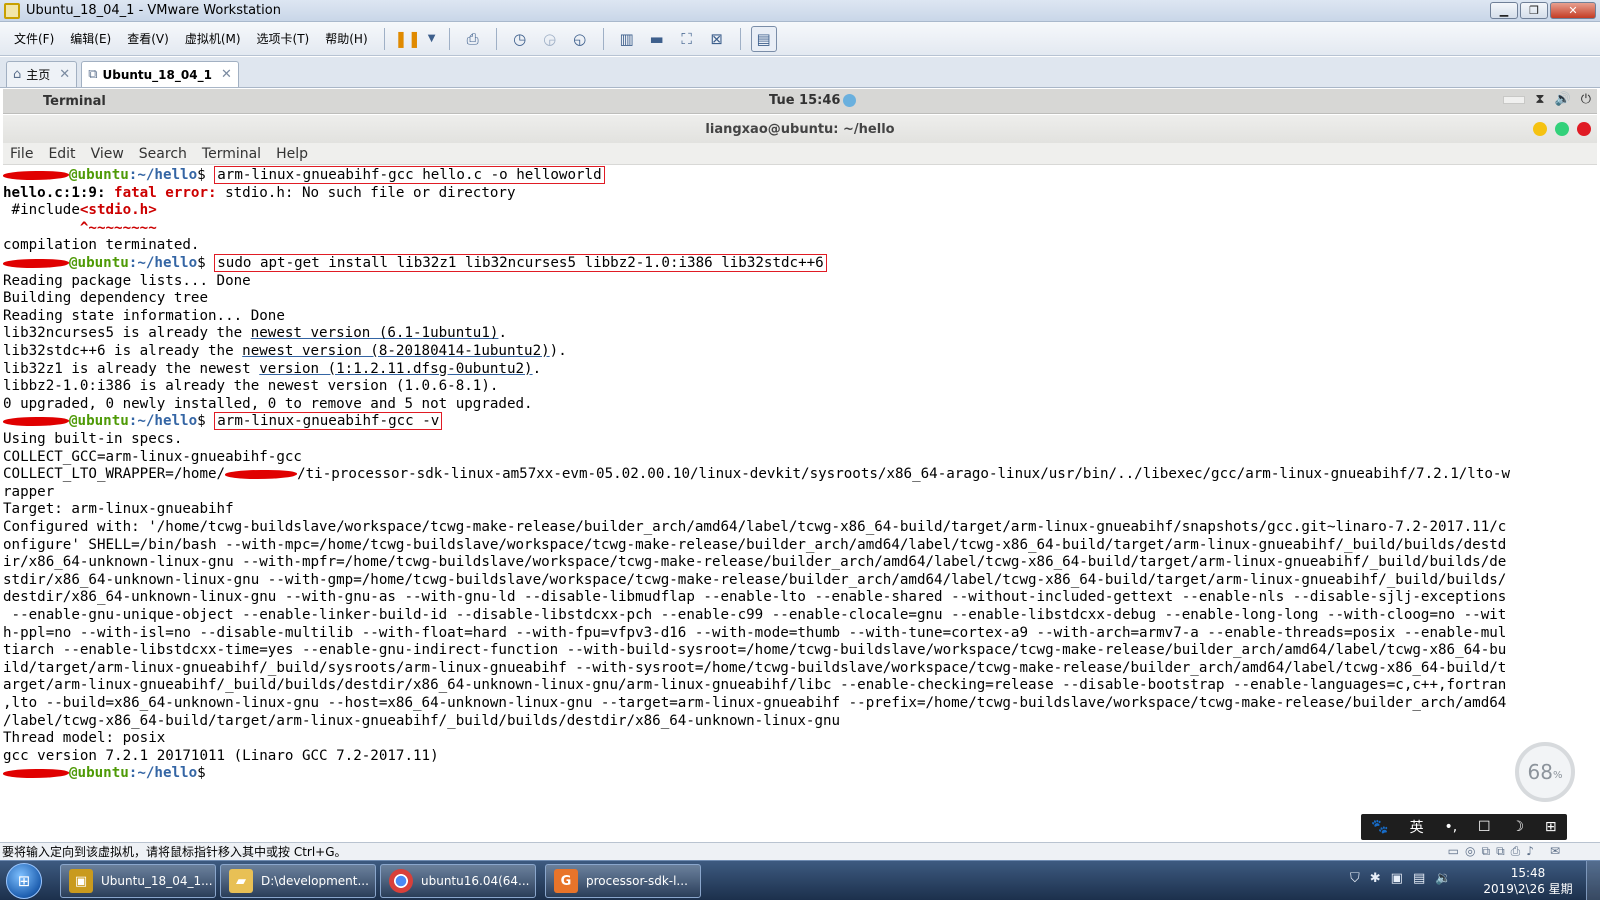  I want to click on terminal-menu-edit: Edit, so click(61, 154).